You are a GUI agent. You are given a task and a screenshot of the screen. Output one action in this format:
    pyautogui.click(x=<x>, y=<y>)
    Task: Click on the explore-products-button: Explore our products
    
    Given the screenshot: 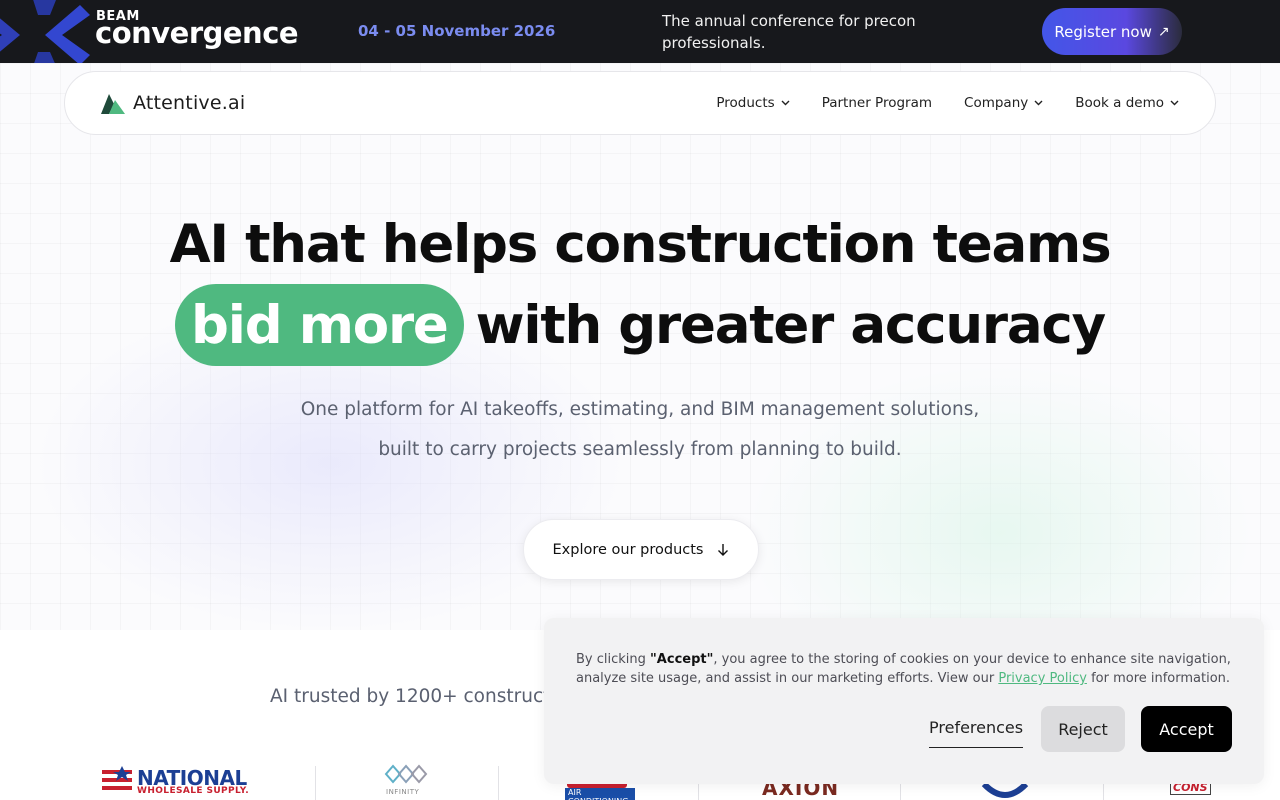 What is the action you would take?
    pyautogui.click(x=641, y=549)
    